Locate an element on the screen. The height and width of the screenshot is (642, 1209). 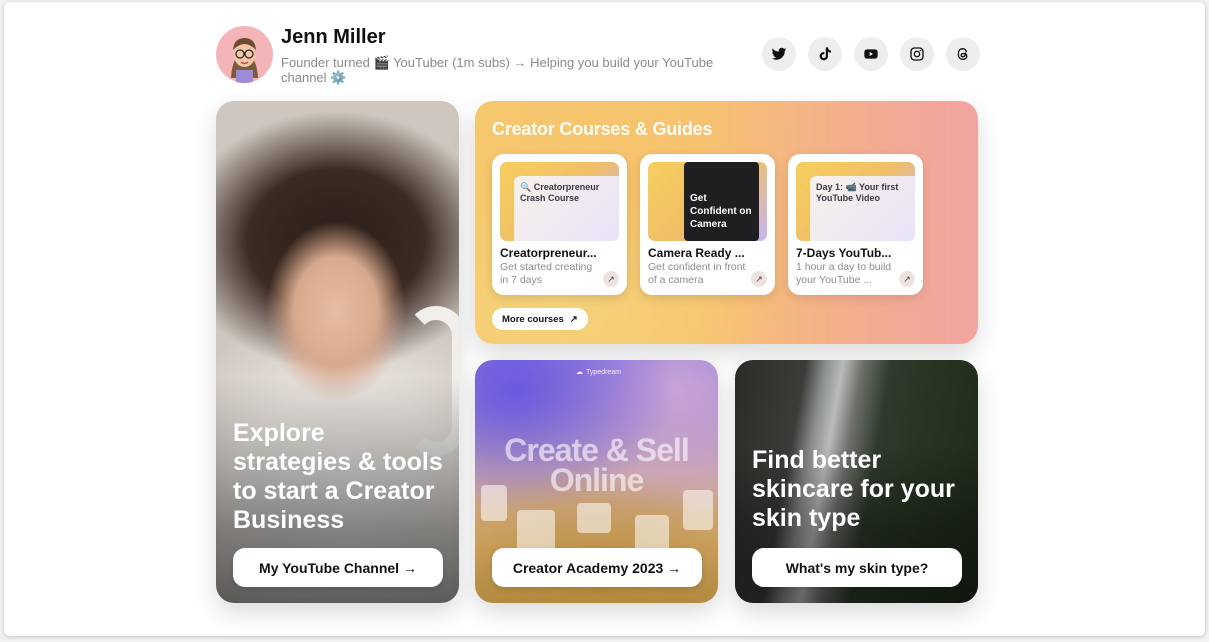
course-thumbnail: 🔍 Creatorpreneur Crash Course is located at coordinates (559, 201).